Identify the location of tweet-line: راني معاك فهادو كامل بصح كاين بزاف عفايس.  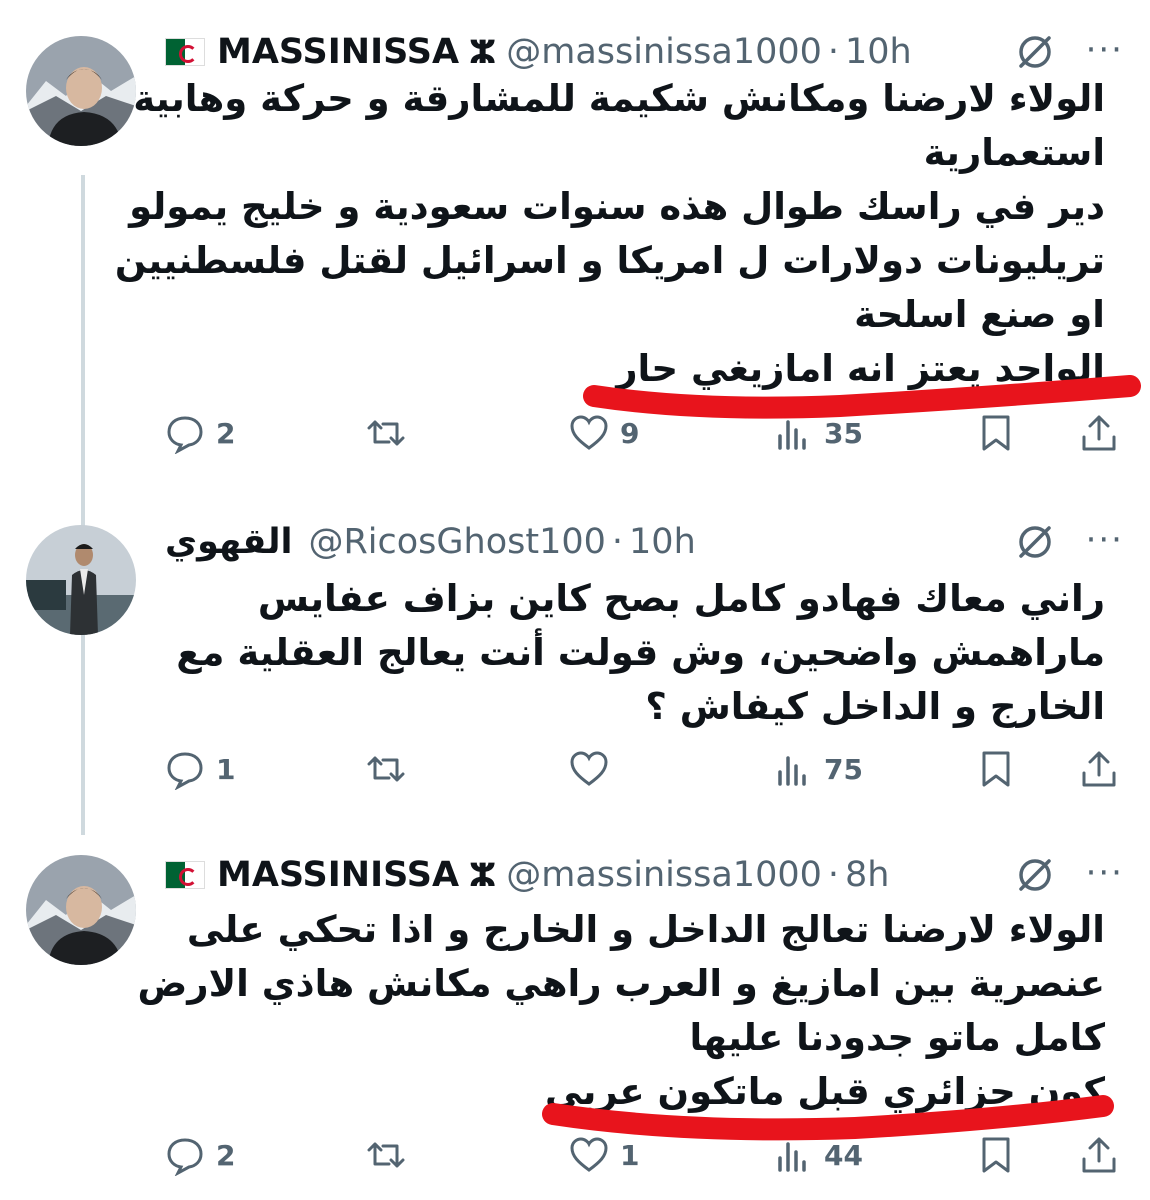
(681, 598).